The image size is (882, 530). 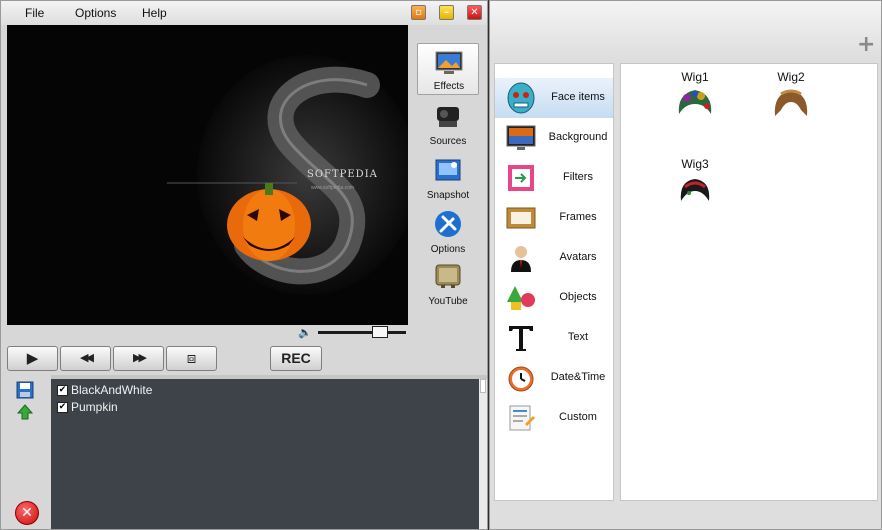 I want to click on category-datetime: Date&Time, so click(x=554, y=378).